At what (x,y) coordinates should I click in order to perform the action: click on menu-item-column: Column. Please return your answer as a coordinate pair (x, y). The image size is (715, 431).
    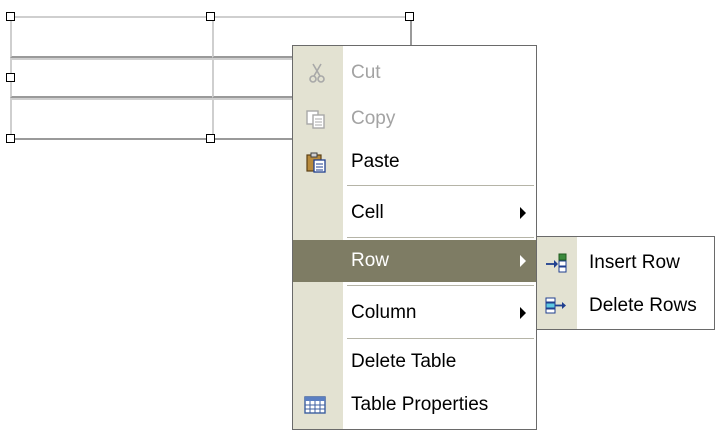
    Looking at the image, I should click on (414, 313).